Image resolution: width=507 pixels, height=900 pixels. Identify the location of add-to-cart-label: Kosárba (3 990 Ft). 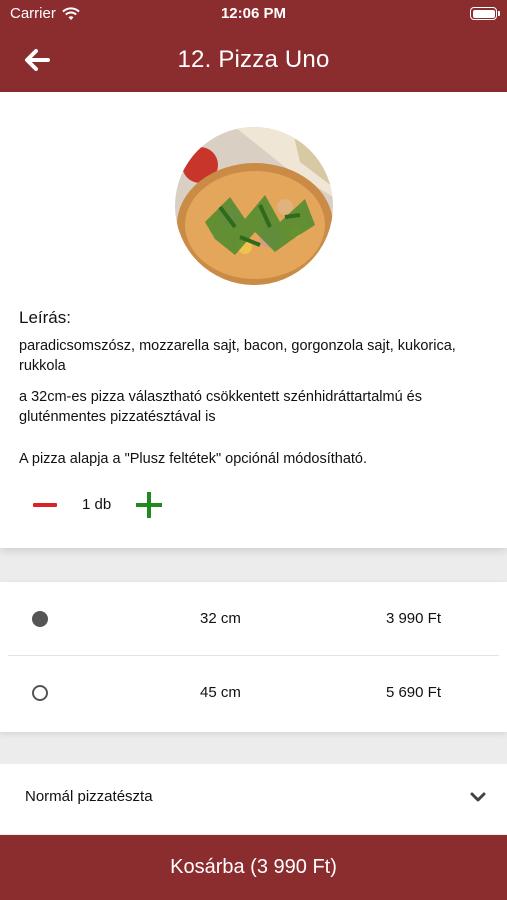
(253, 867).